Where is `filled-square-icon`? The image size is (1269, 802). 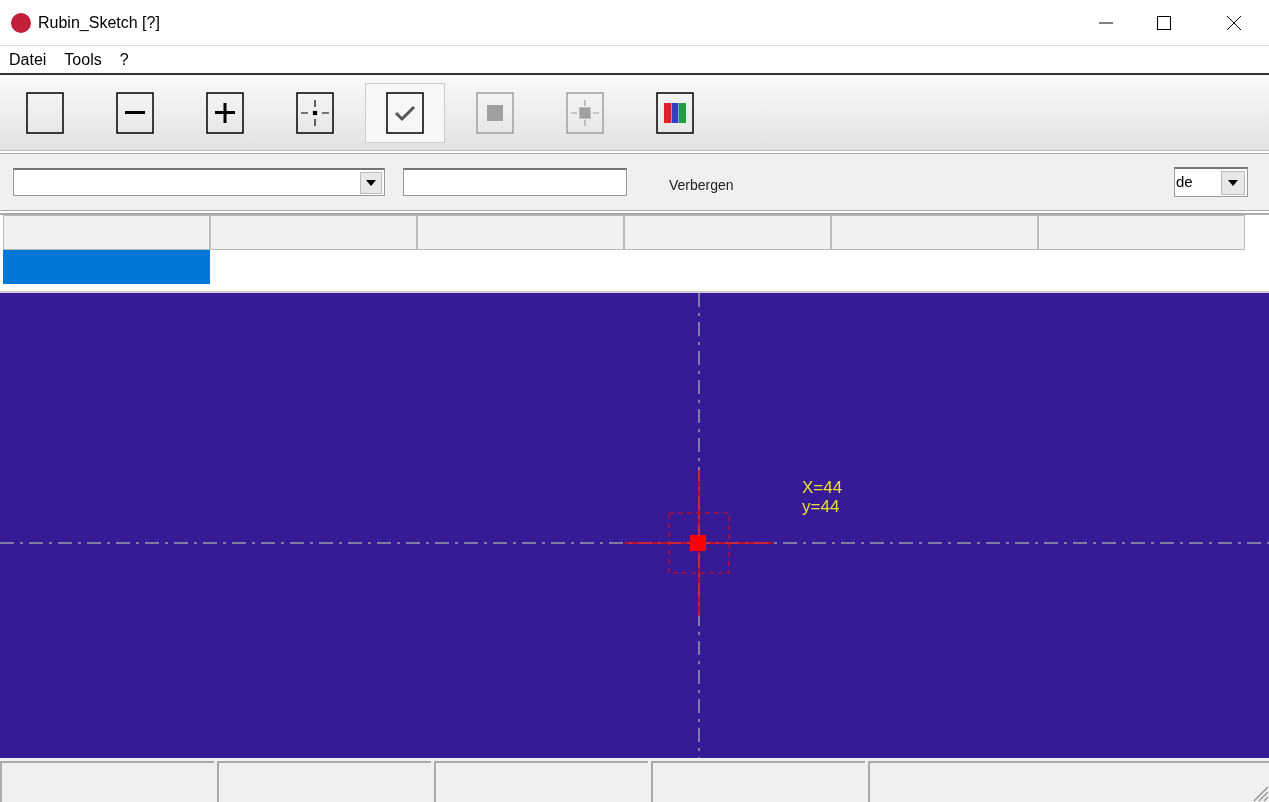 filled-square-icon is located at coordinates (495, 112).